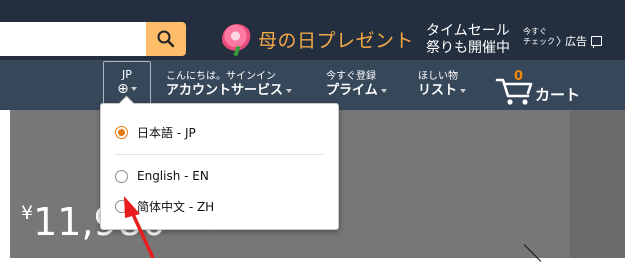 The image size is (625, 262). What do you see at coordinates (519, 76) in the screenshot?
I see `cart-count: 0` at bounding box center [519, 76].